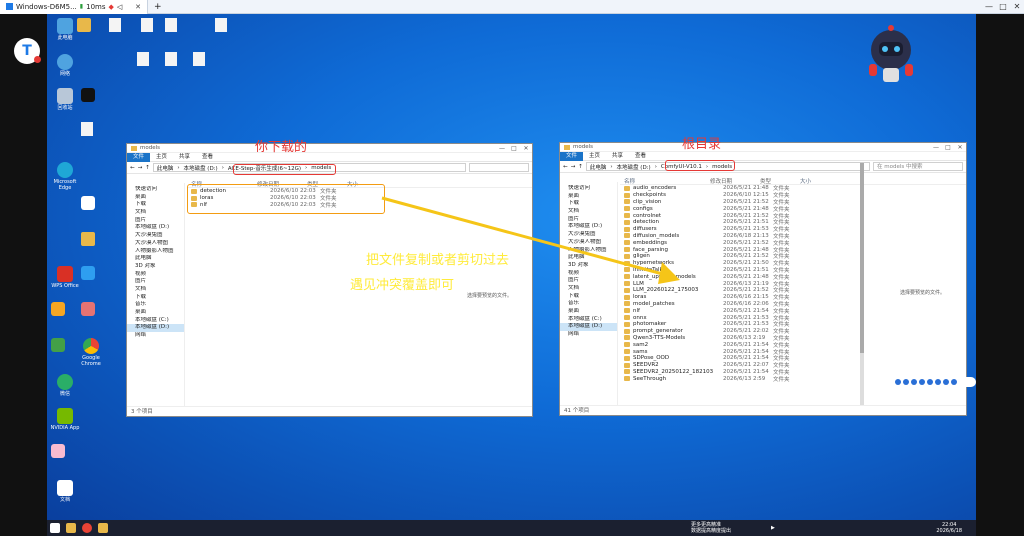 The image size is (1024, 536). Describe the element at coordinates (862, 258) in the screenshot. I see `scrollbar-thumb` at that location.